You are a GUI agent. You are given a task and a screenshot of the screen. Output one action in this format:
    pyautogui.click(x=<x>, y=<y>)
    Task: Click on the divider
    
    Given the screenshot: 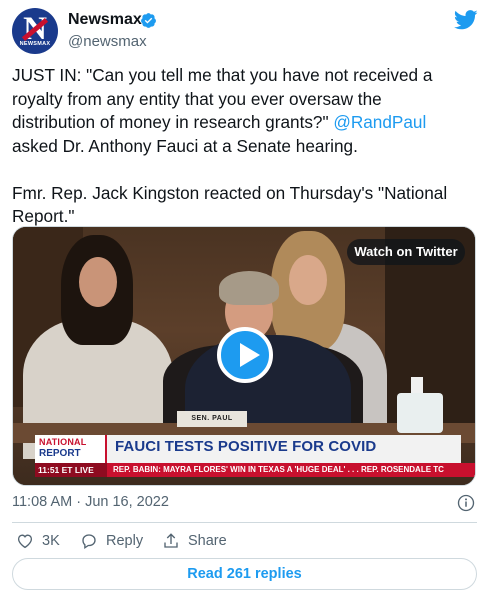 What is the action you would take?
    pyautogui.click(x=244, y=522)
    